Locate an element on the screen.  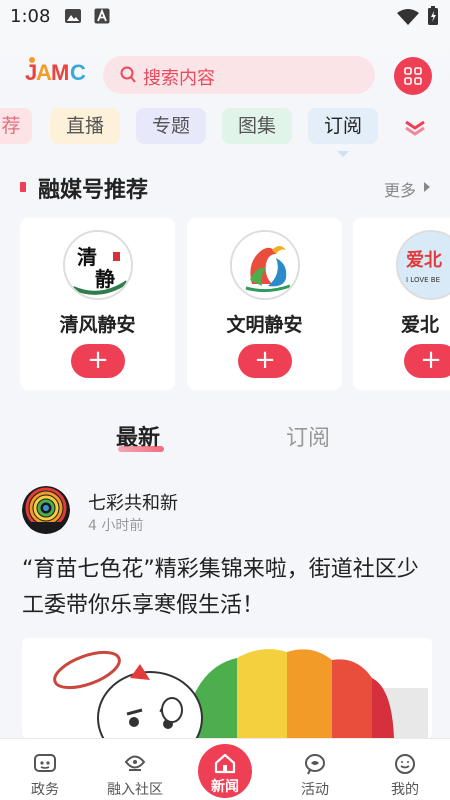
category-tabs: 荐 直播 专题 图集 订阅 is located at coordinates (225, 129).